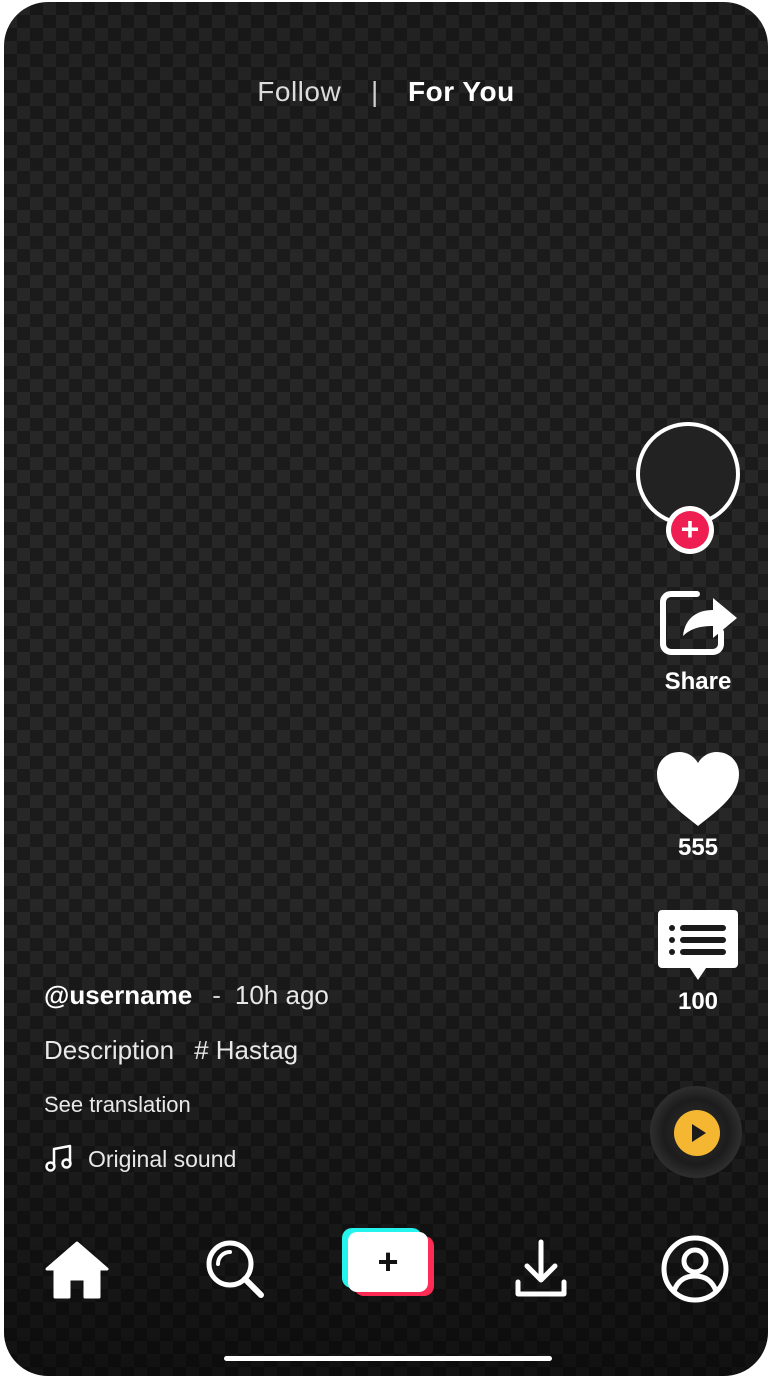 This screenshot has height=1378, width=770. I want to click on nav-download, so click(541, 1269).